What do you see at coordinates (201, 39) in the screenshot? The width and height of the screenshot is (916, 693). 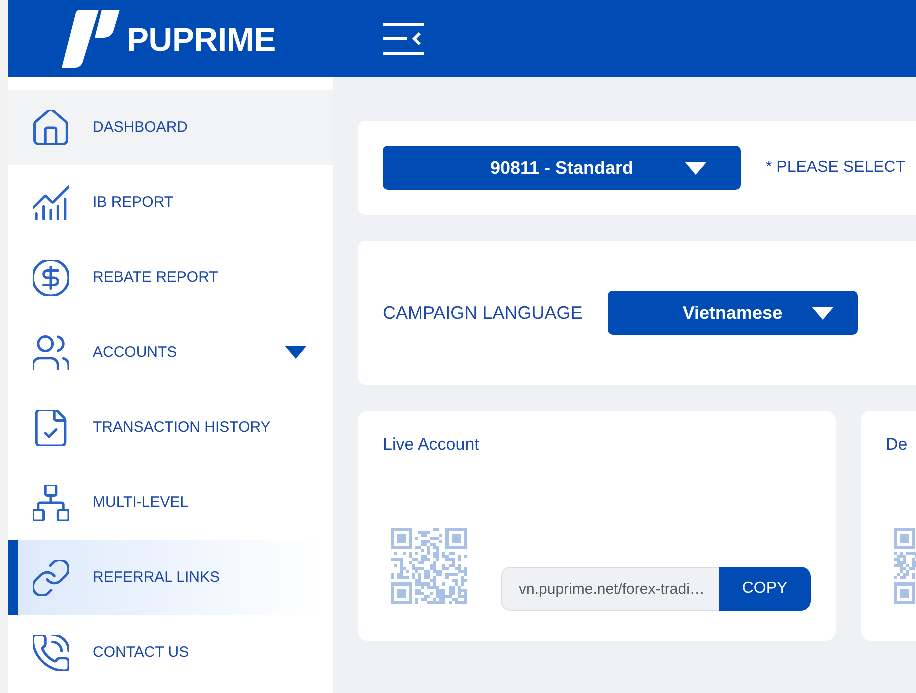 I see `brand-name: PUPRIME` at bounding box center [201, 39].